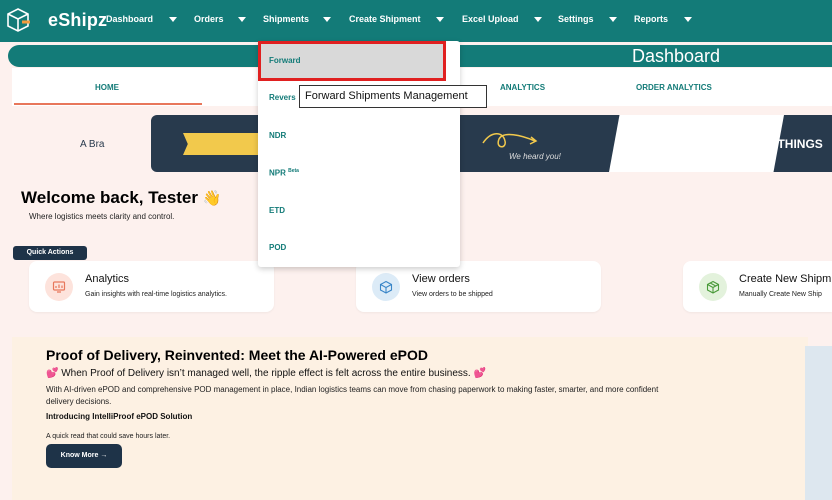  I want to click on card-title: Analytics, so click(107, 279).